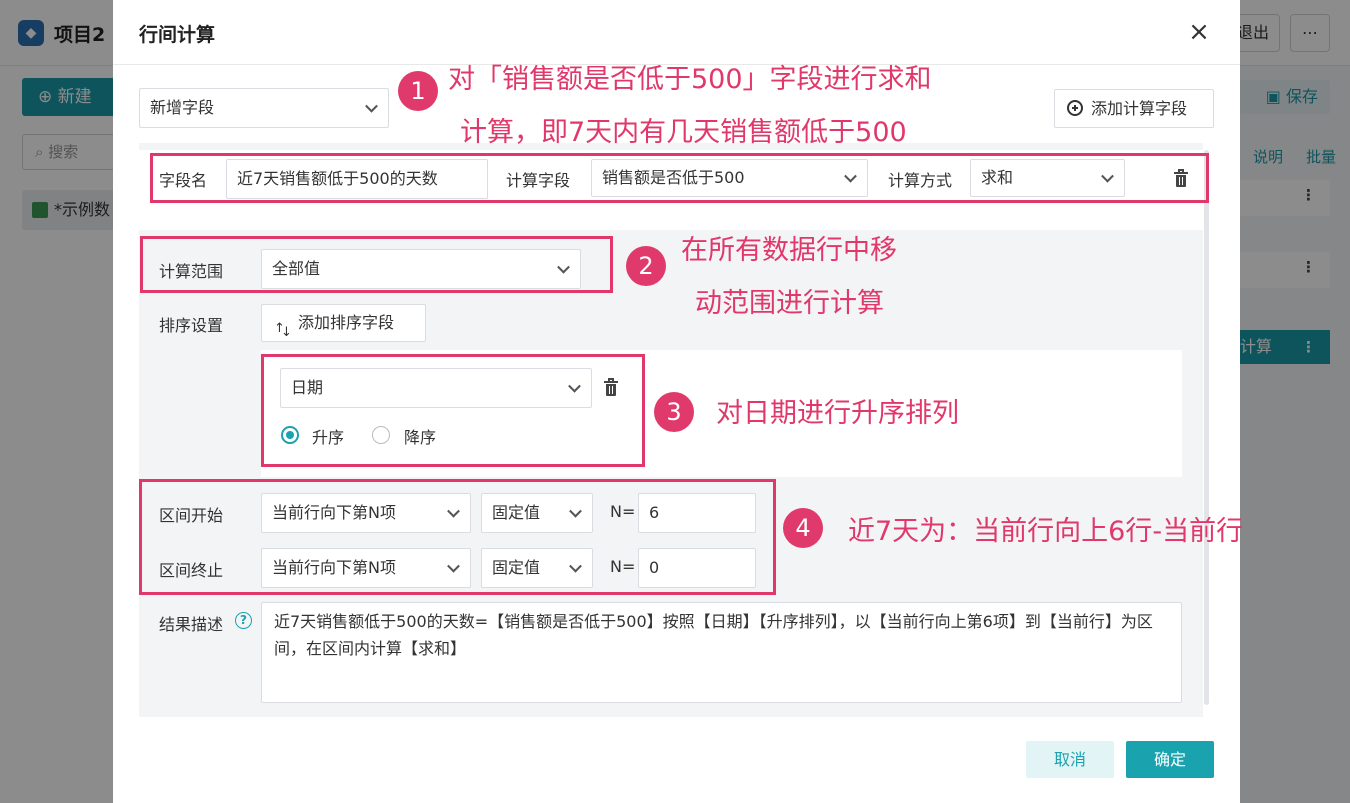 This screenshot has width=1350, height=803. Describe the element at coordinates (283, 331) in the screenshot. I see `sort-icon` at that location.